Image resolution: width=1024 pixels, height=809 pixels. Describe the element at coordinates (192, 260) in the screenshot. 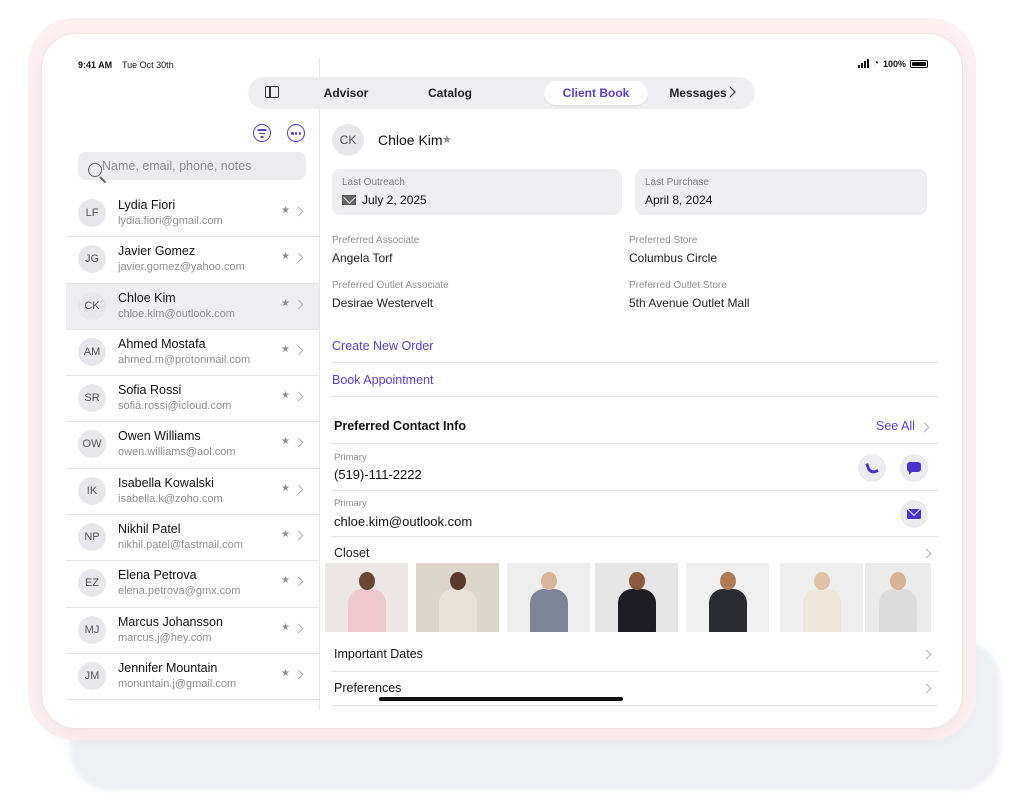

I see `client-row: JG Javier Gomez javier.gomez@yahoo.com ★` at that location.